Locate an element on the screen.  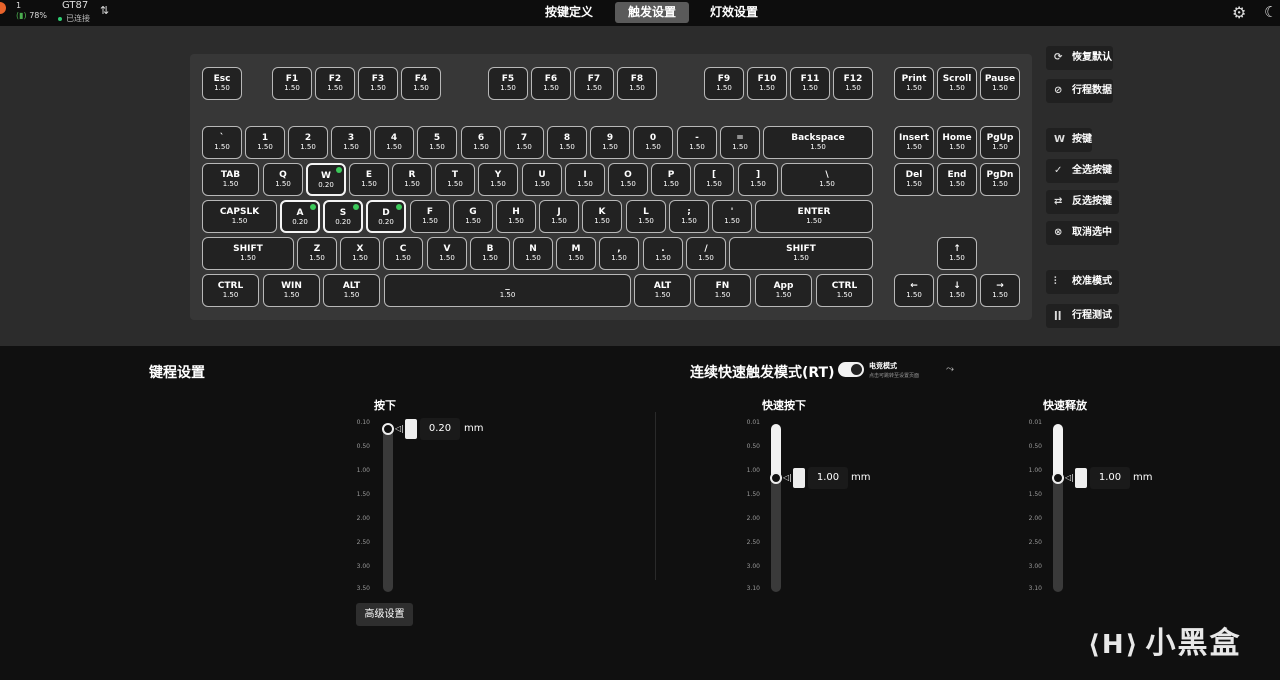
key-53: D 0.20 is located at coordinates (386, 216).